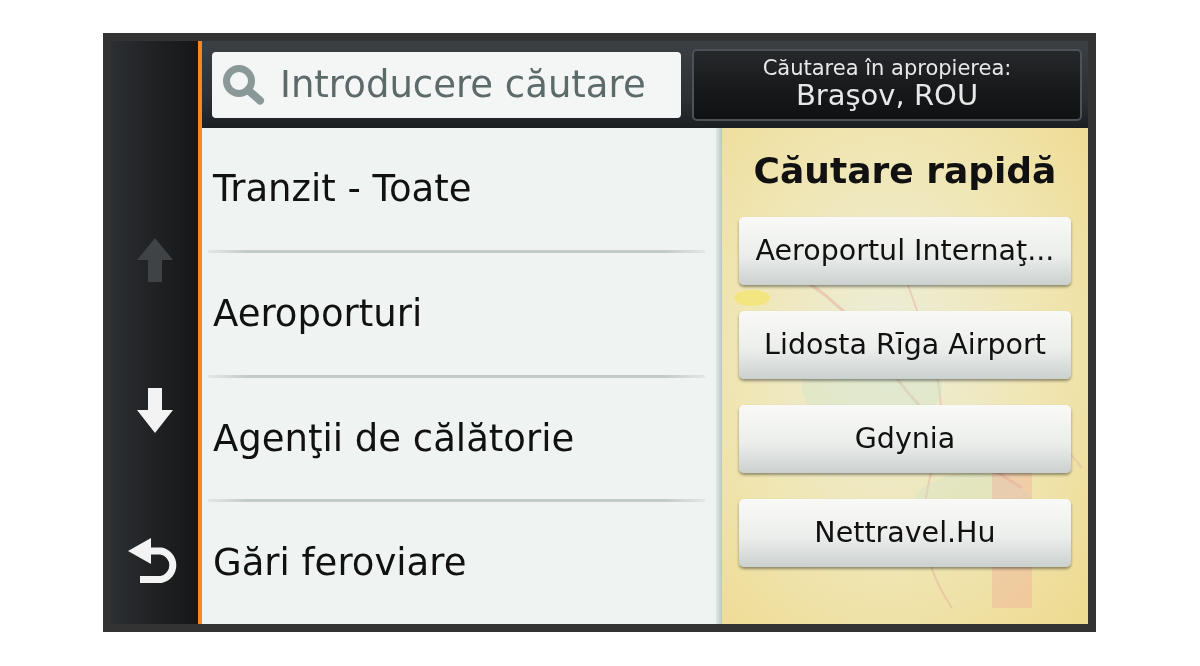 The width and height of the screenshot is (1200, 666). What do you see at coordinates (459, 313) in the screenshot?
I see `category-list-item: Aeroporturi` at bounding box center [459, 313].